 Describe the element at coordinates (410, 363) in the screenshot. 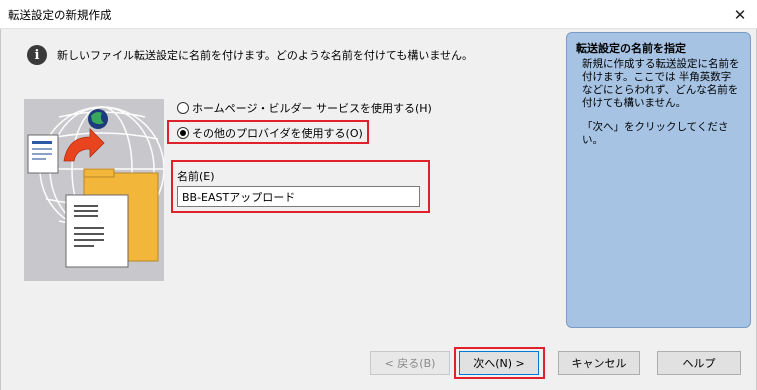

I see `back-button: < 戻る(B)` at that location.